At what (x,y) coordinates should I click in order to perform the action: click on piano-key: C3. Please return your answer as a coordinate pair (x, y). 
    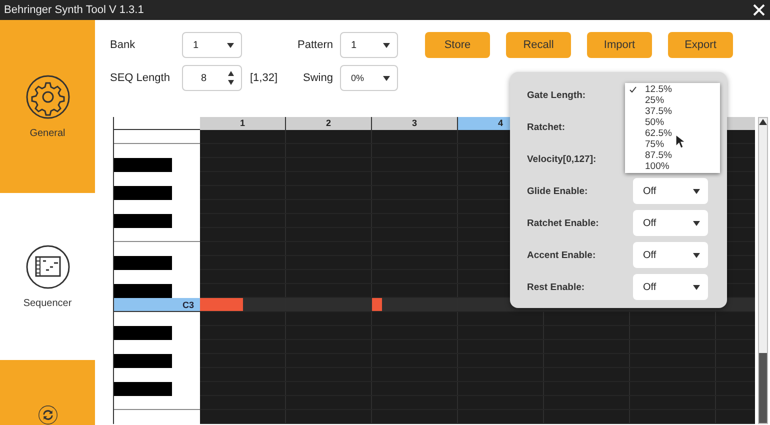
    Looking at the image, I should click on (157, 305).